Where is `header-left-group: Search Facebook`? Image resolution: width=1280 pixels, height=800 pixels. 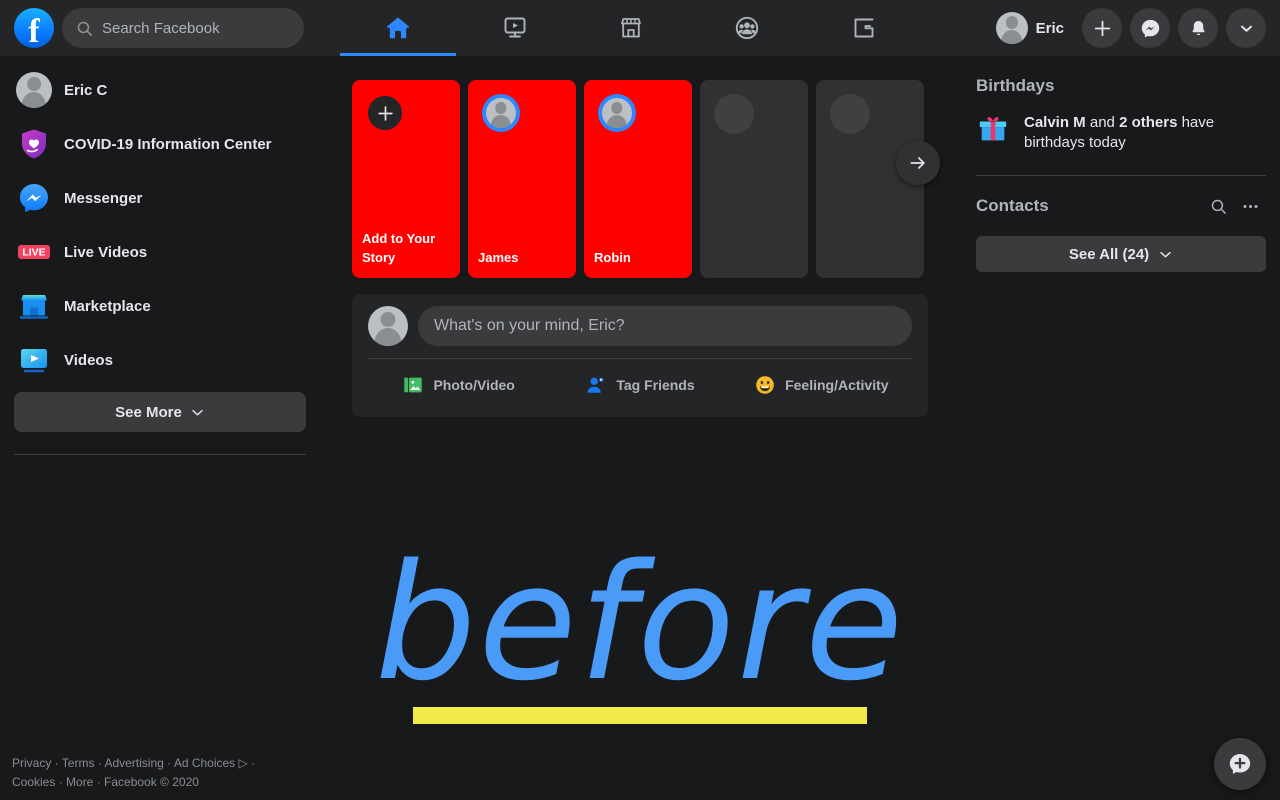 header-left-group: Search Facebook is located at coordinates (170, 31).